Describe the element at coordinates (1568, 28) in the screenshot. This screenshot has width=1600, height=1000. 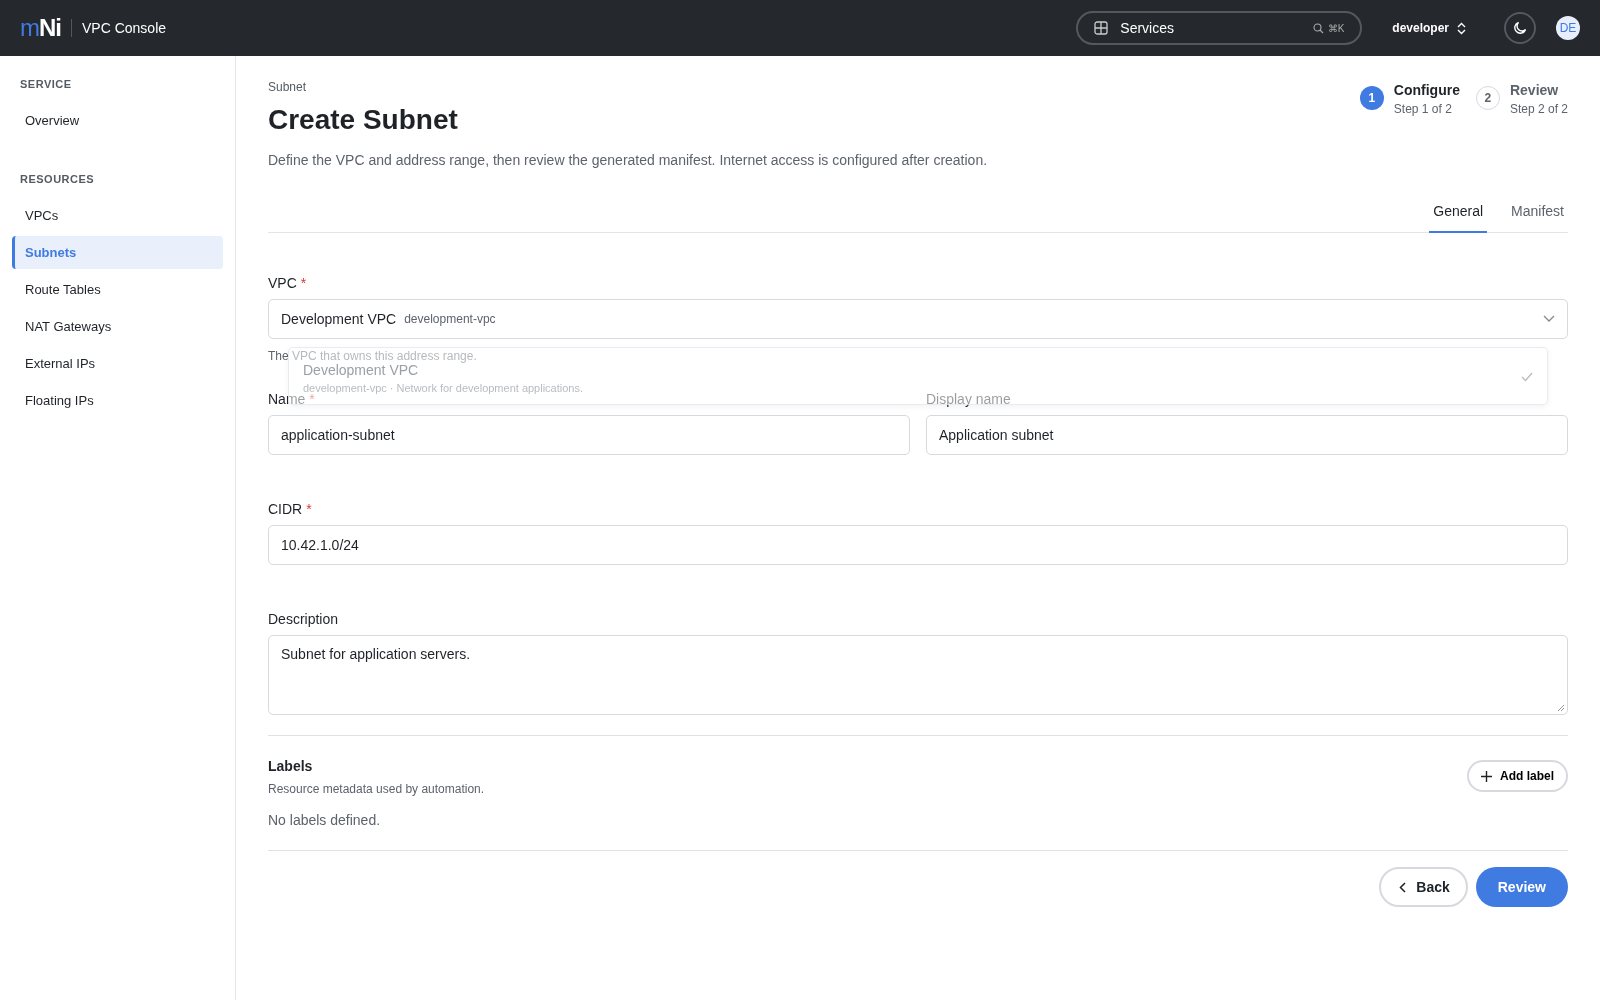
I see `user-avatar: DE` at that location.